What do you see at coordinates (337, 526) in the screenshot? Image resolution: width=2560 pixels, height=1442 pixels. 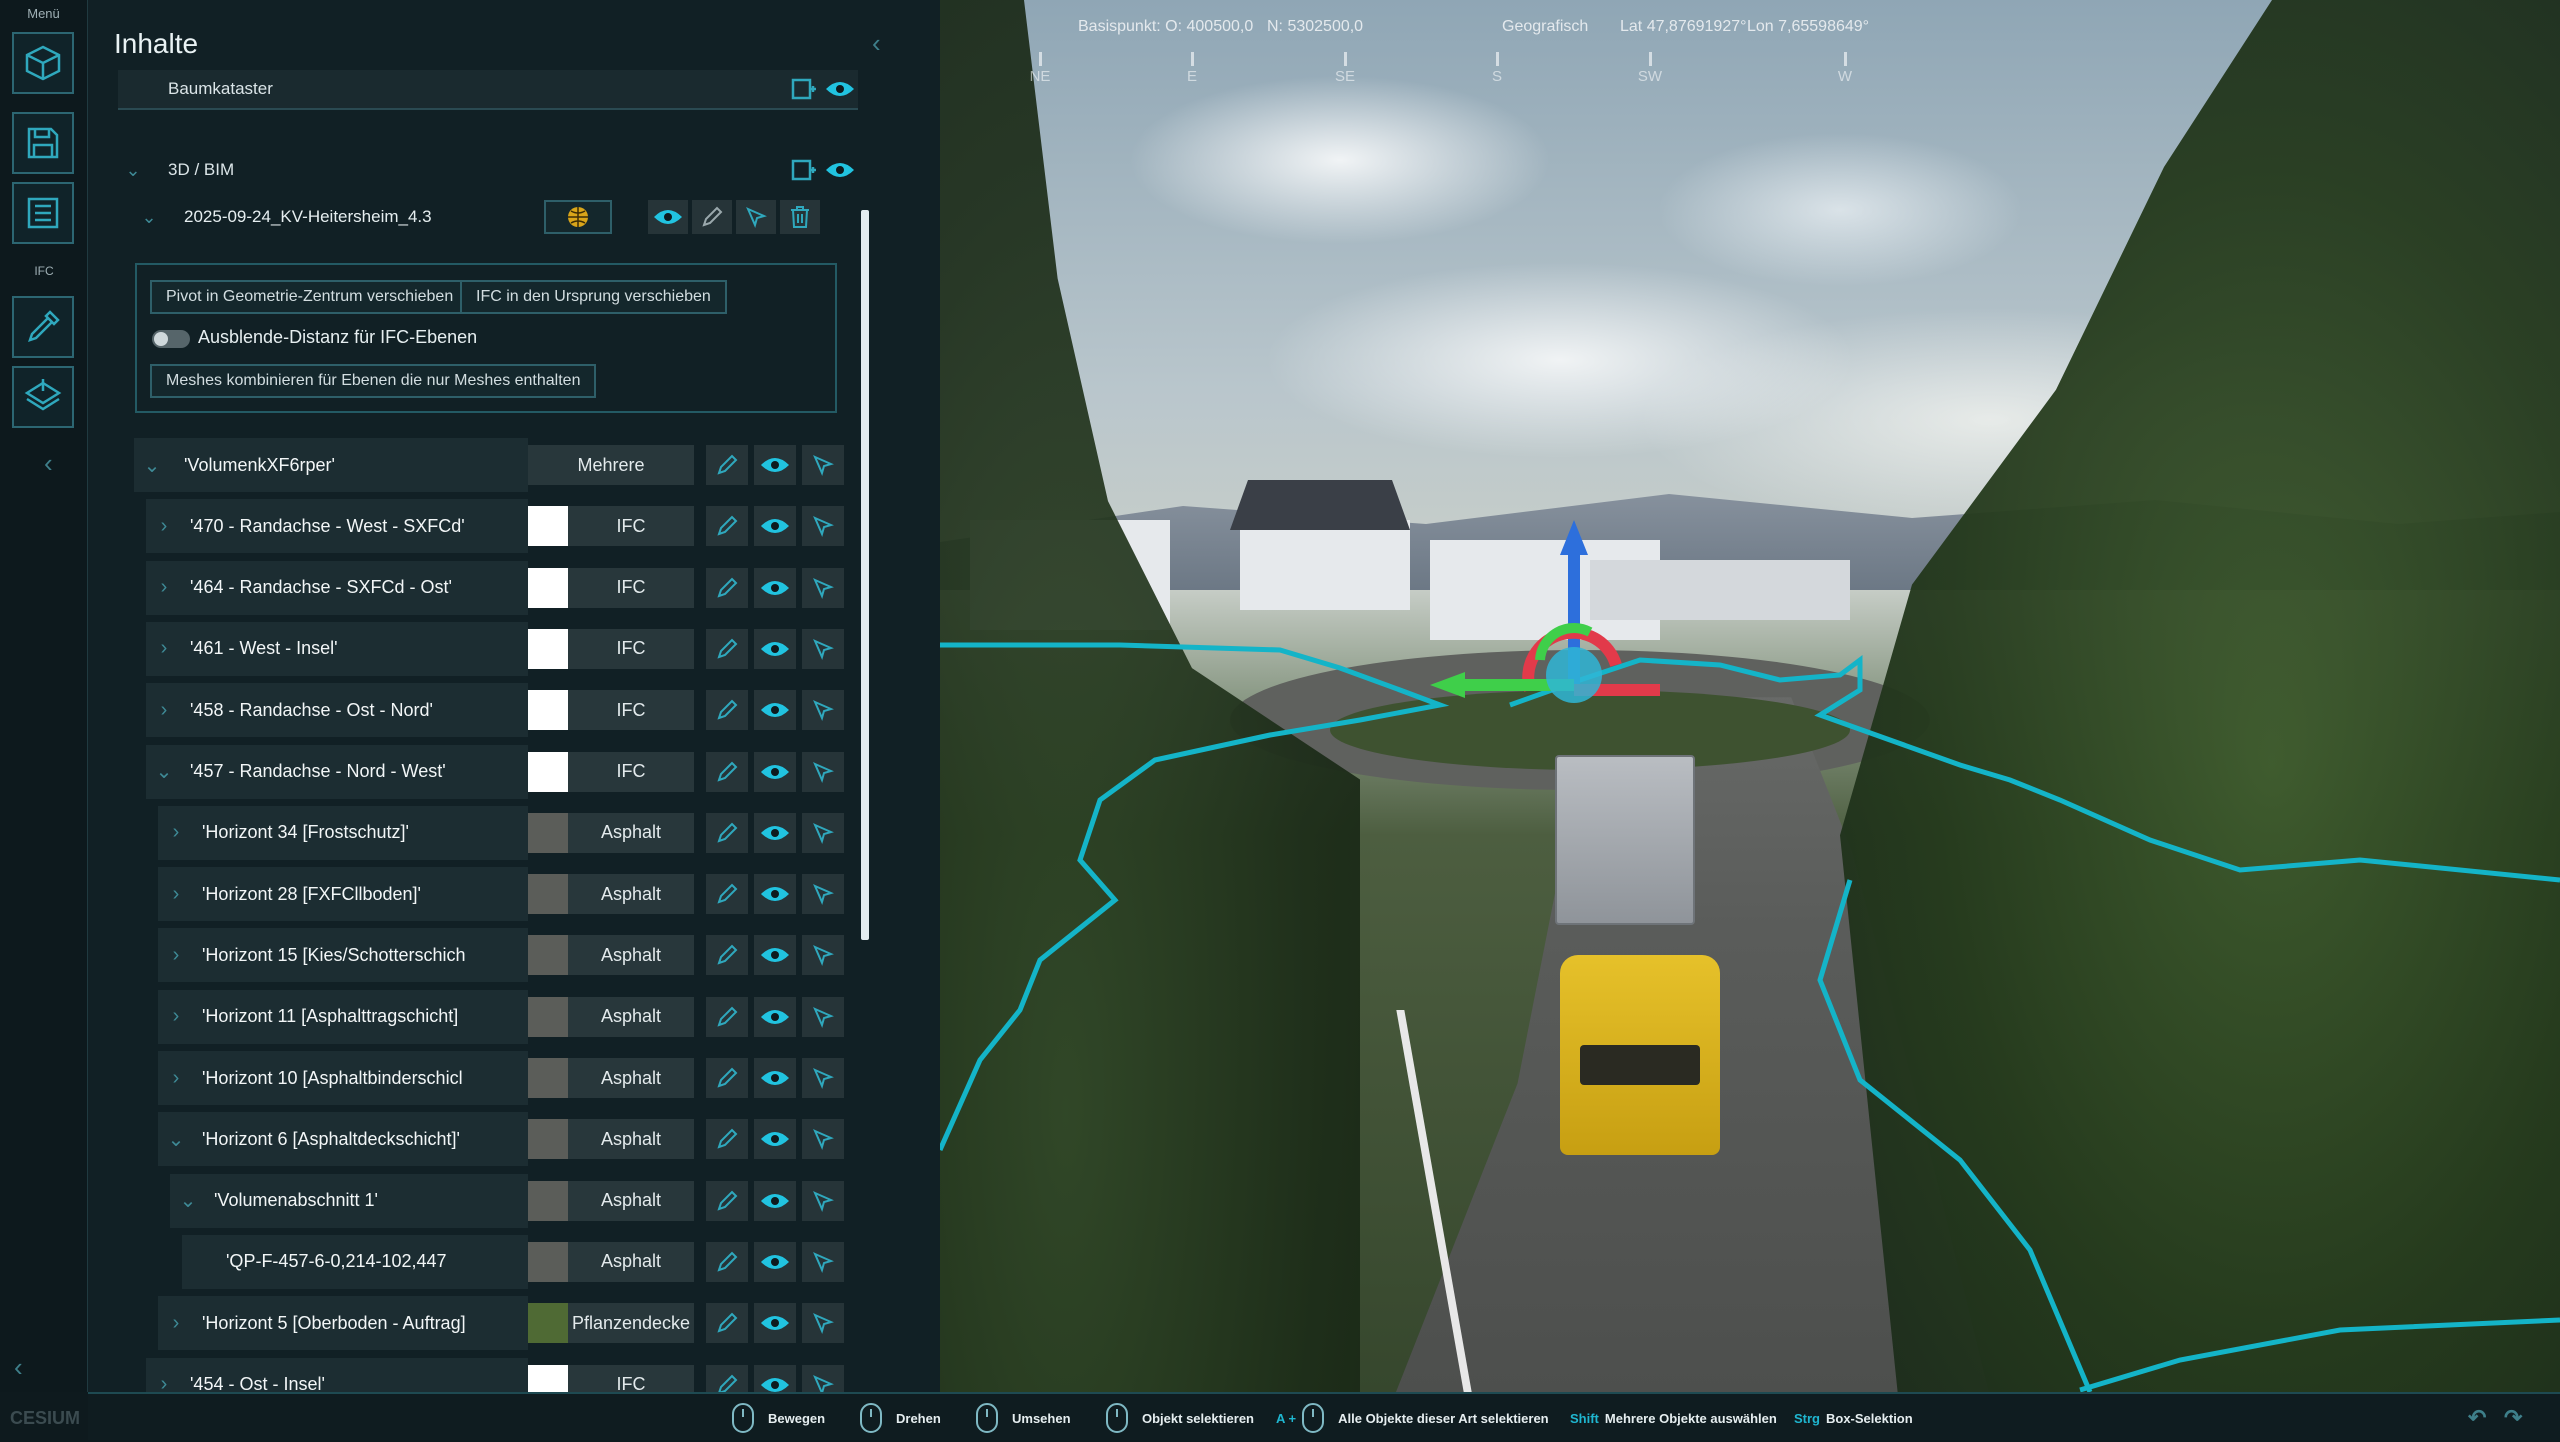 I see `tree-row: › '470 - Randachse - West - SXFCd'` at bounding box center [337, 526].